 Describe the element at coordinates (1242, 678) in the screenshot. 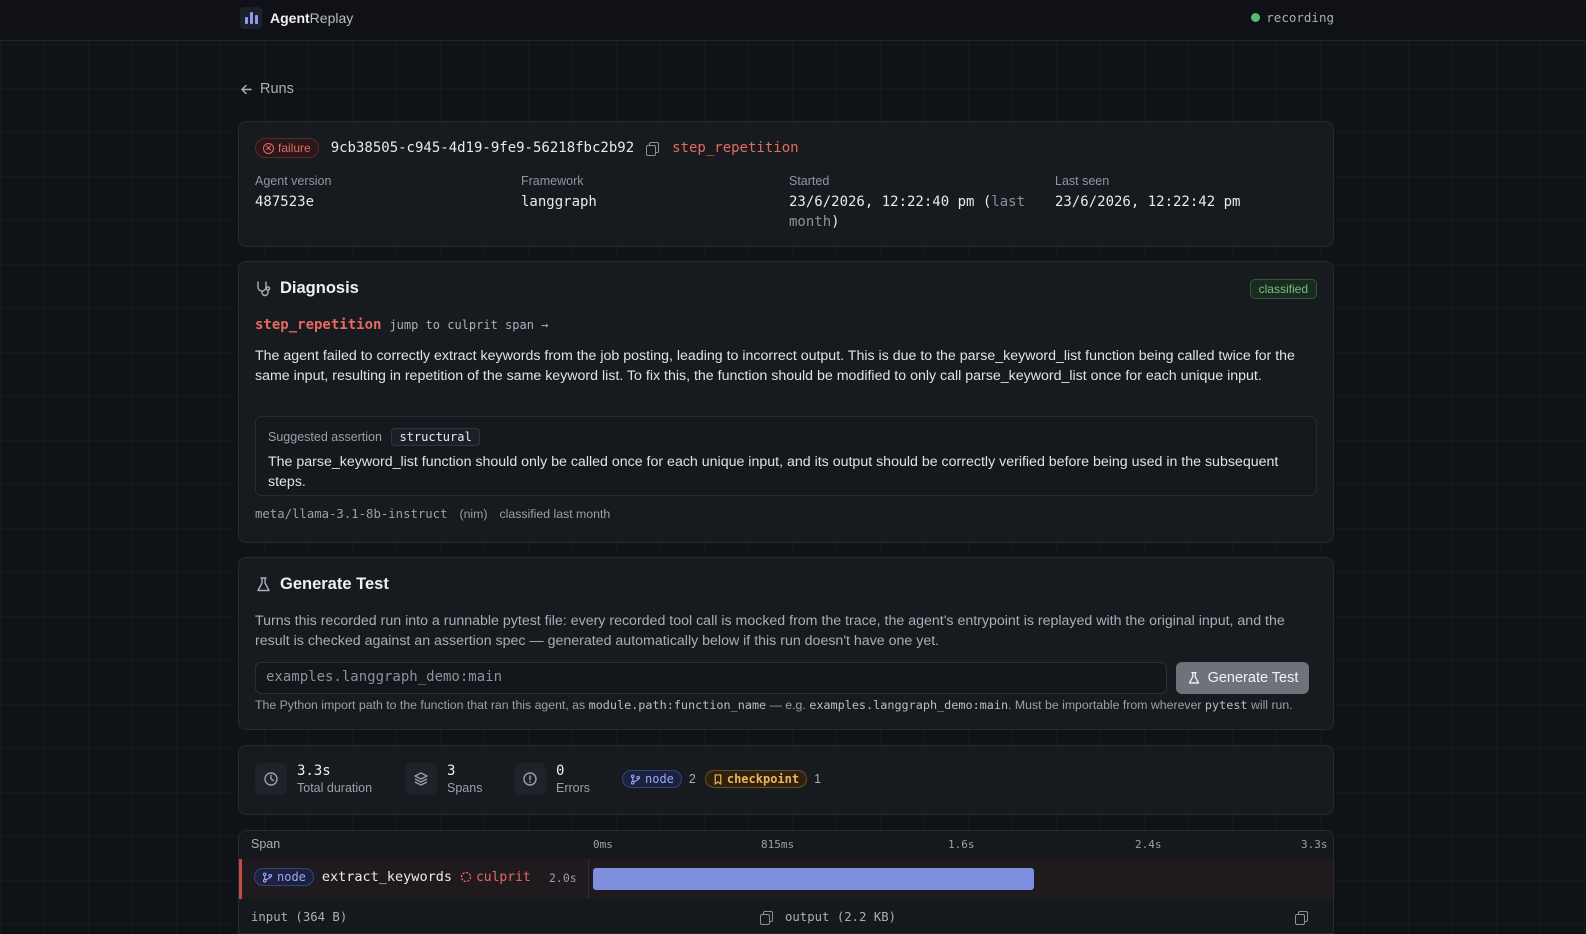

I see `generate-test-button: Generate Test` at that location.